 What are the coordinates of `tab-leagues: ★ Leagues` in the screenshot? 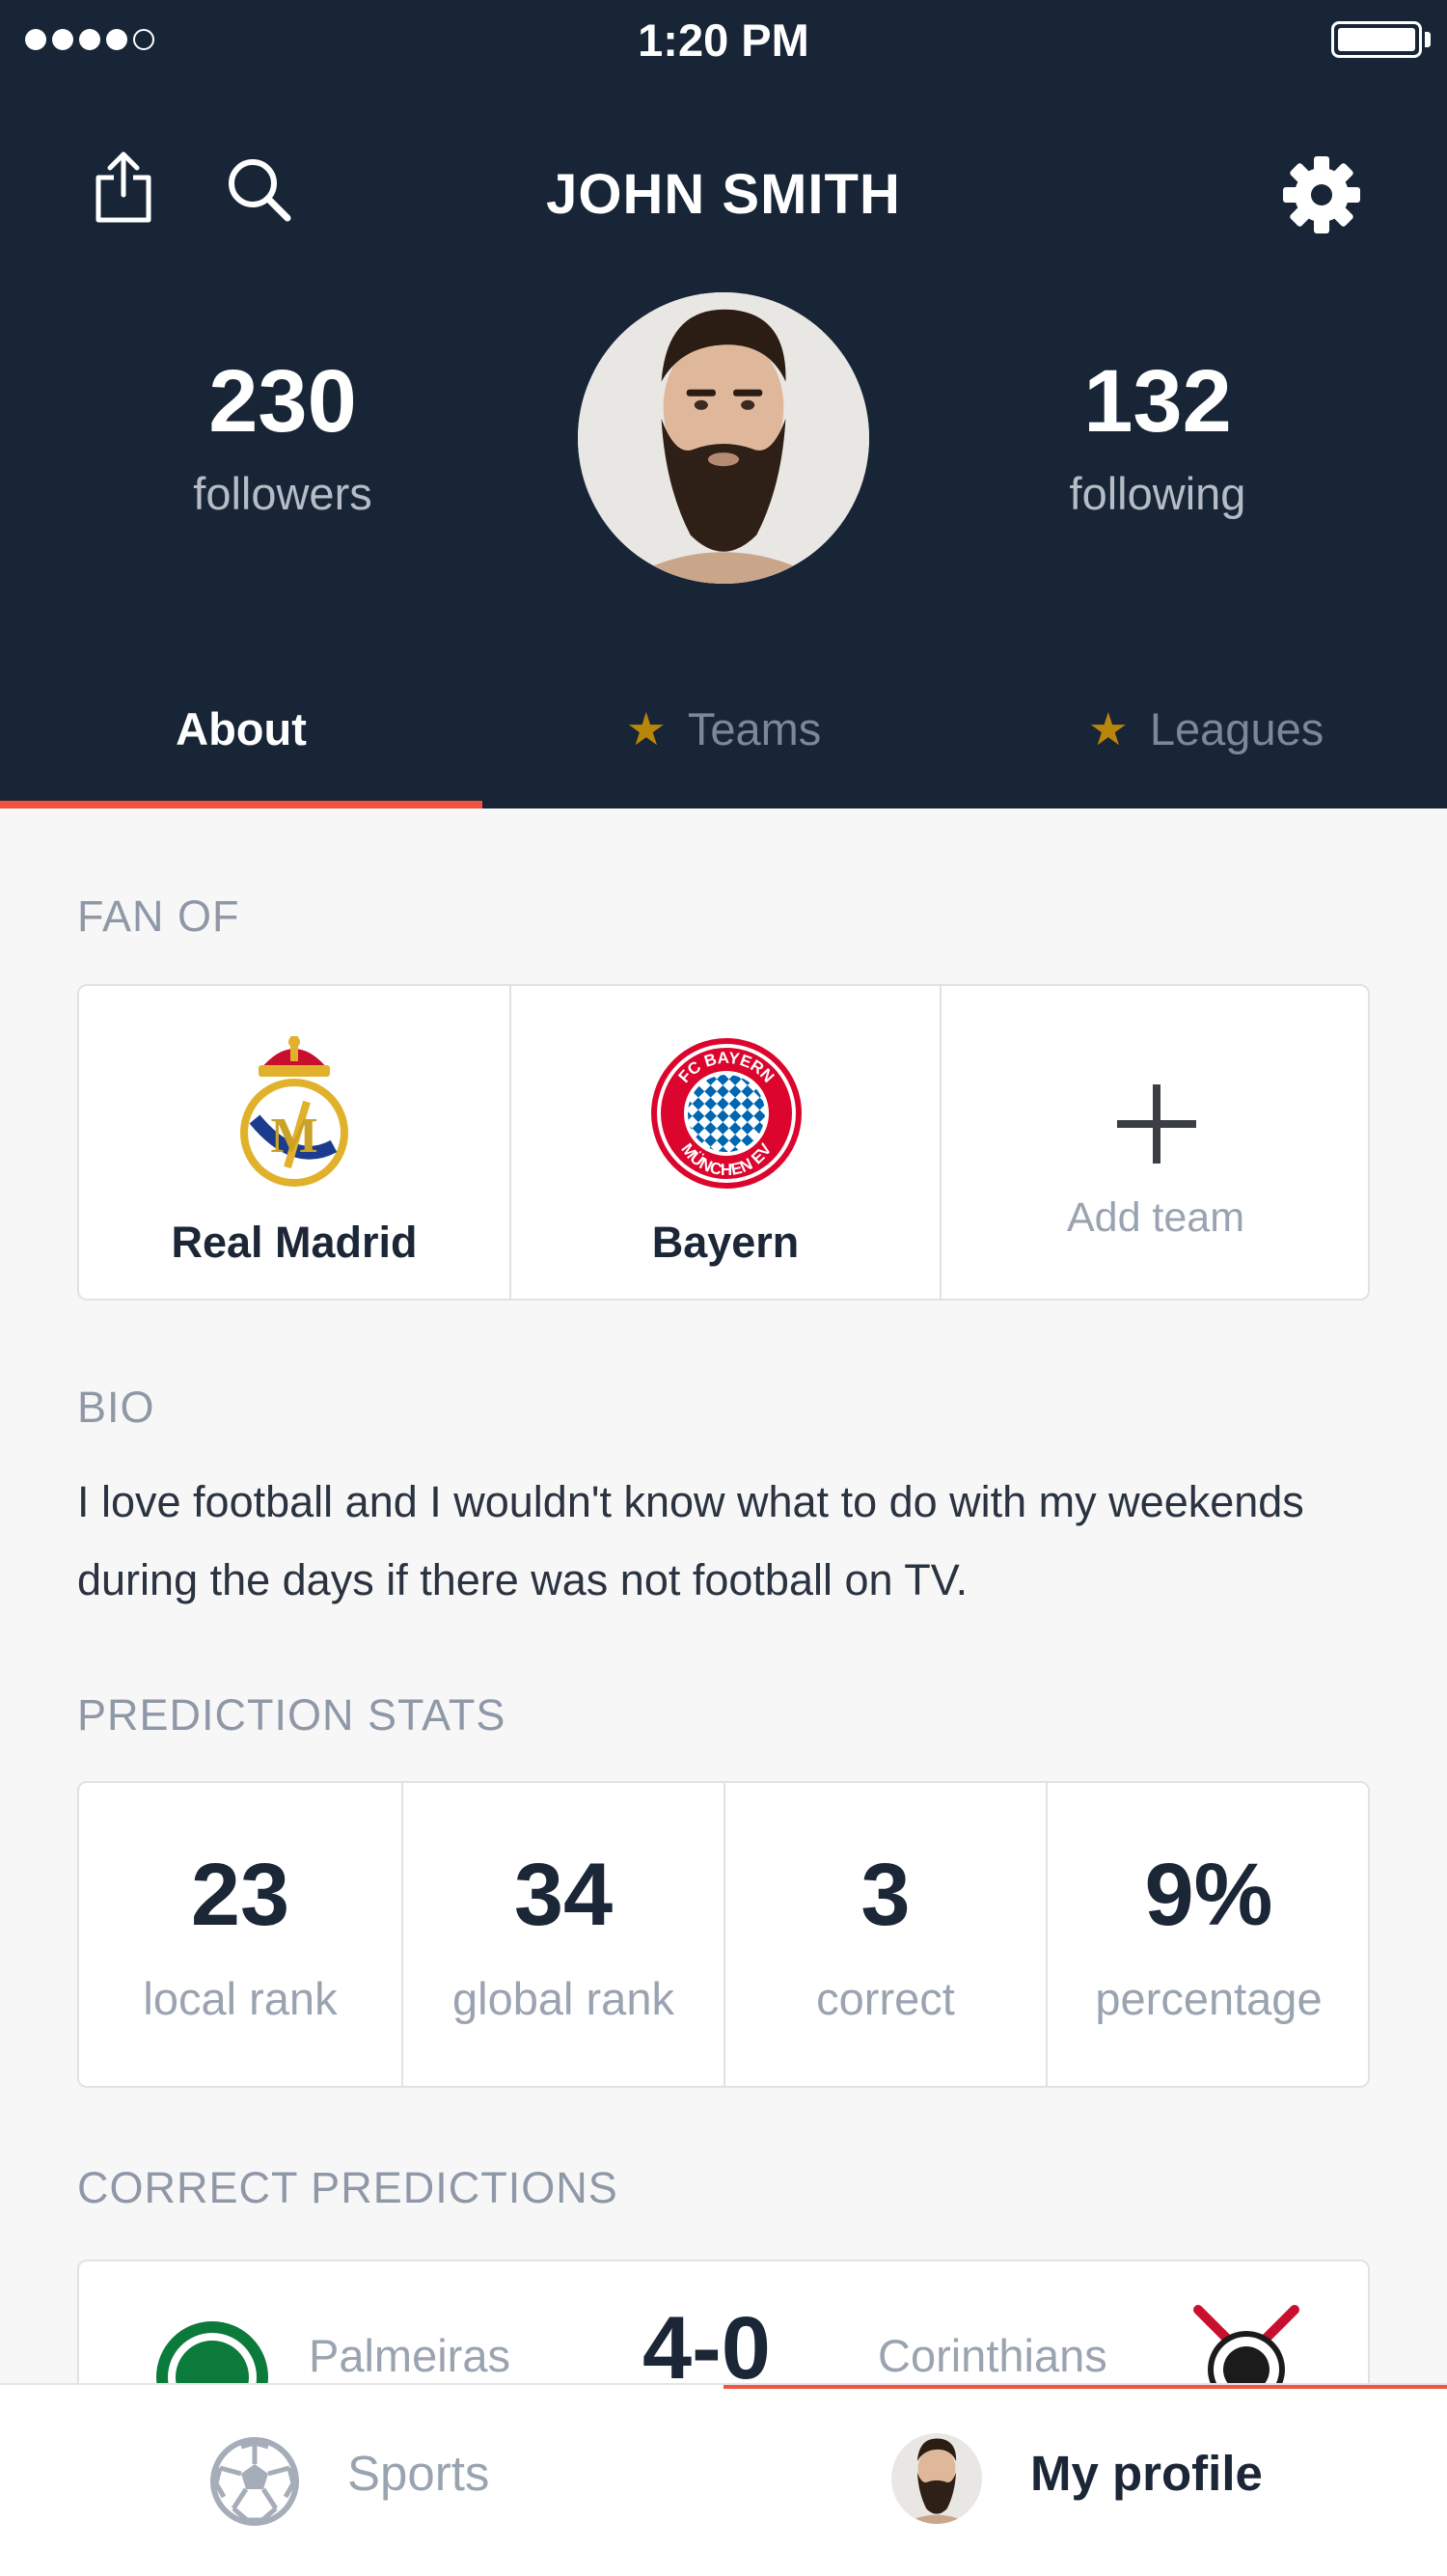 It's located at (1206, 733).